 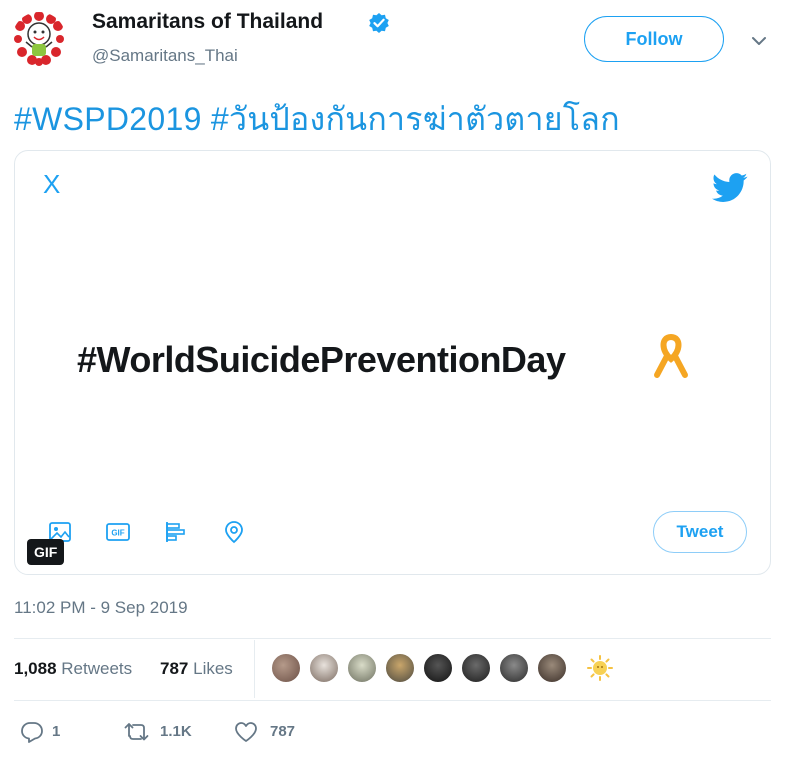 I want to click on retweets-count: 1,088, so click(x=35, y=668).